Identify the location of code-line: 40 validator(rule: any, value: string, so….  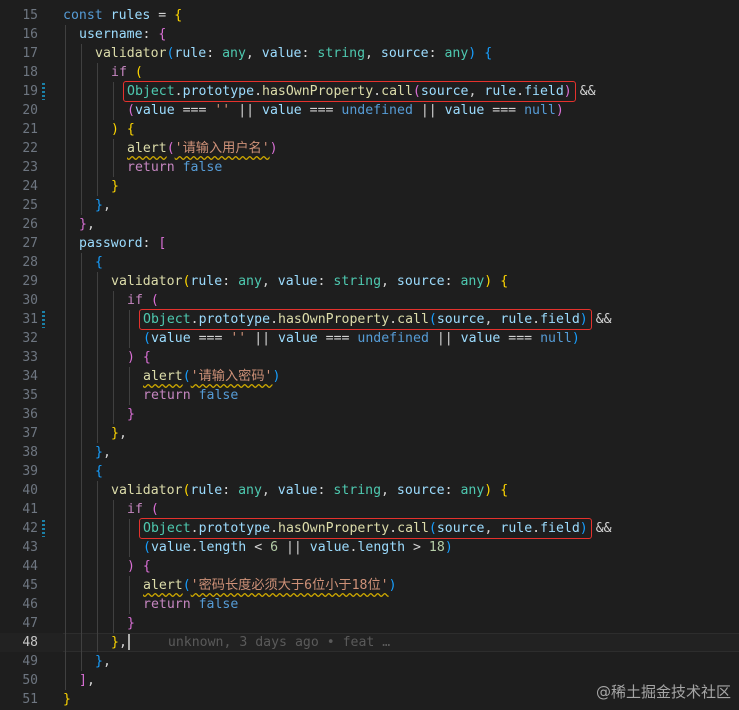
(369, 490).